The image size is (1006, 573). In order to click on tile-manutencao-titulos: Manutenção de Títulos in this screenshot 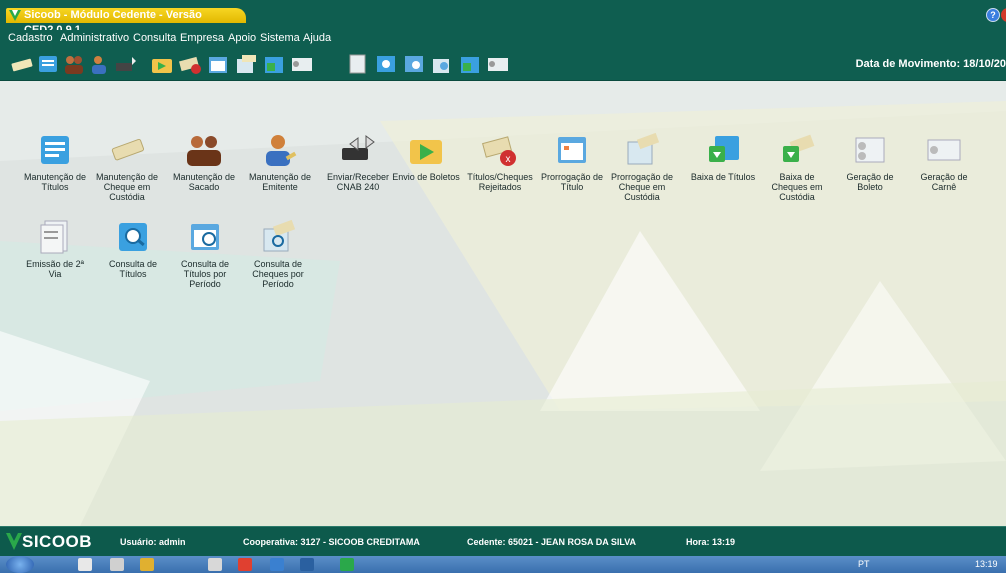, I will do `click(55, 162)`.